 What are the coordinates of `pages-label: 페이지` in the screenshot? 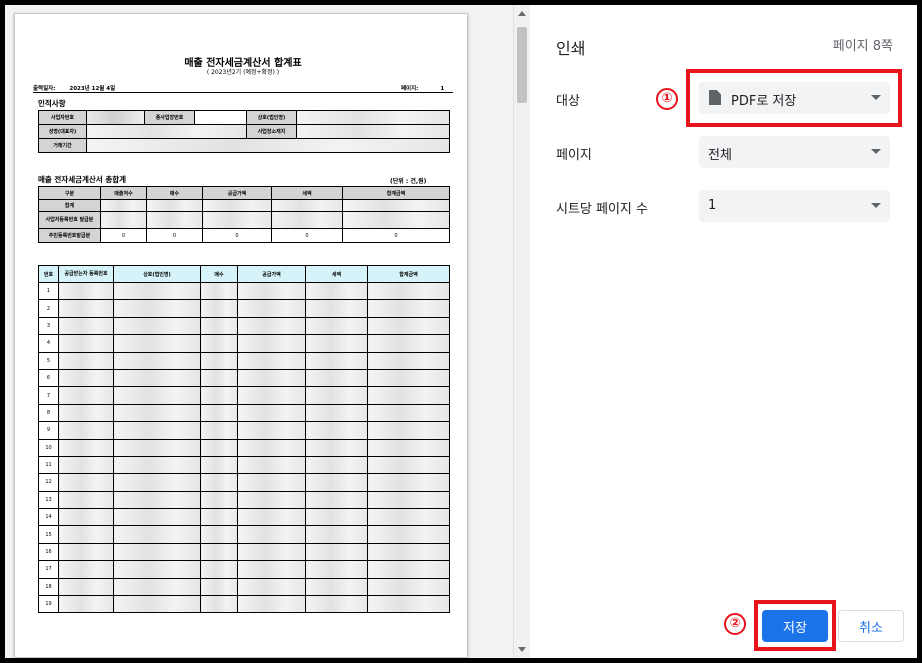 It's located at (574, 155).